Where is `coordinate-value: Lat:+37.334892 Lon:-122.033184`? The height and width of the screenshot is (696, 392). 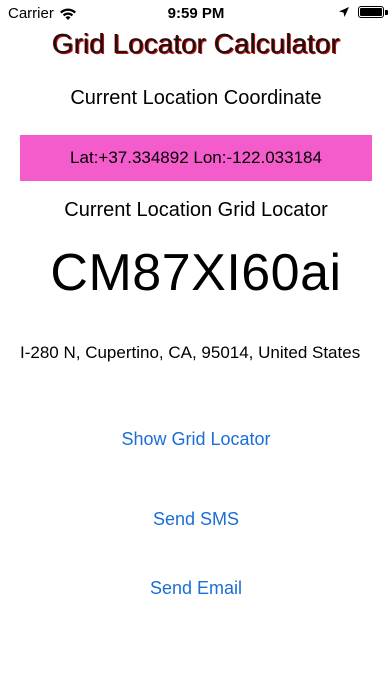 coordinate-value: Lat:+37.334892 Lon:-122.033184 is located at coordinates (196, 157).